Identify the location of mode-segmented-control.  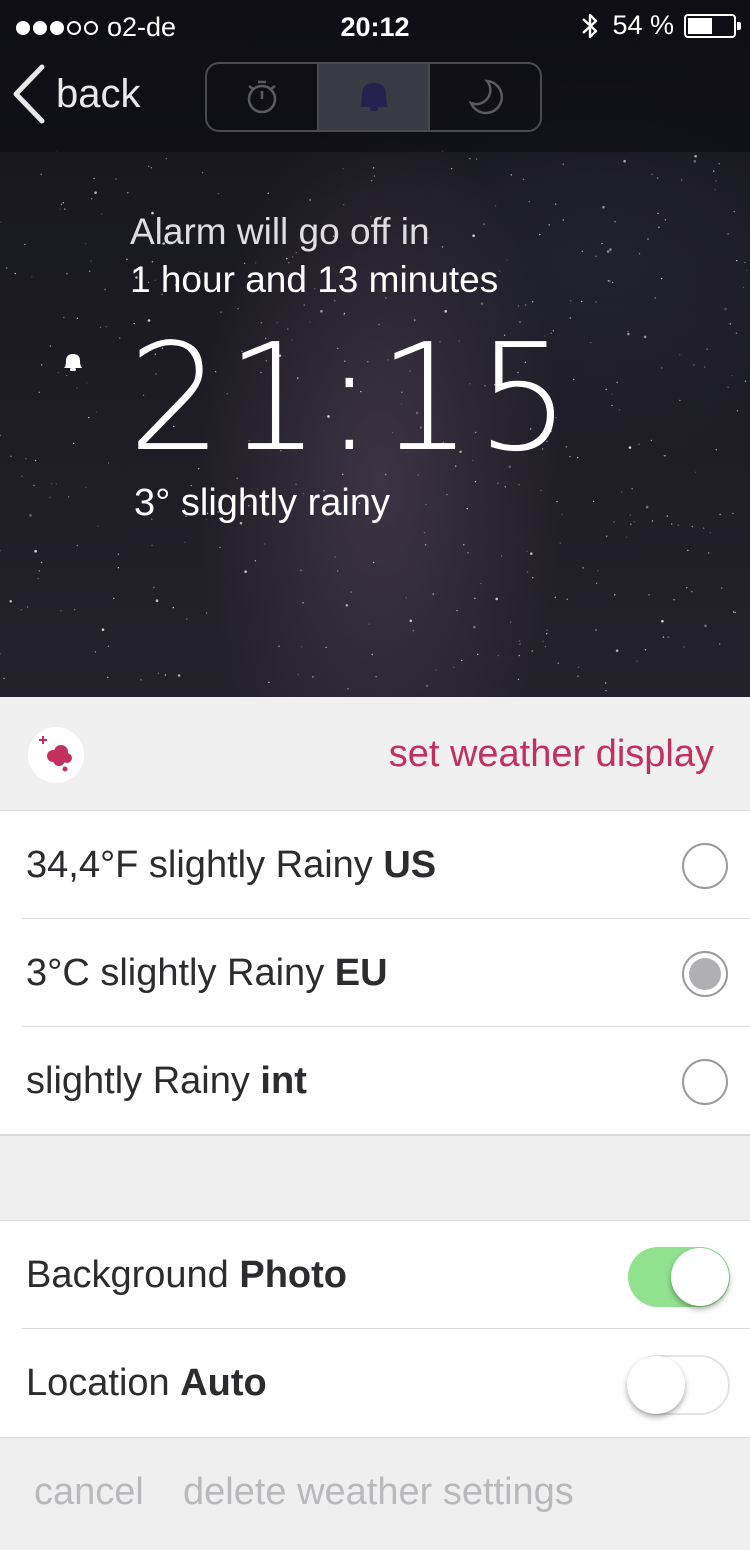
(373, 97).